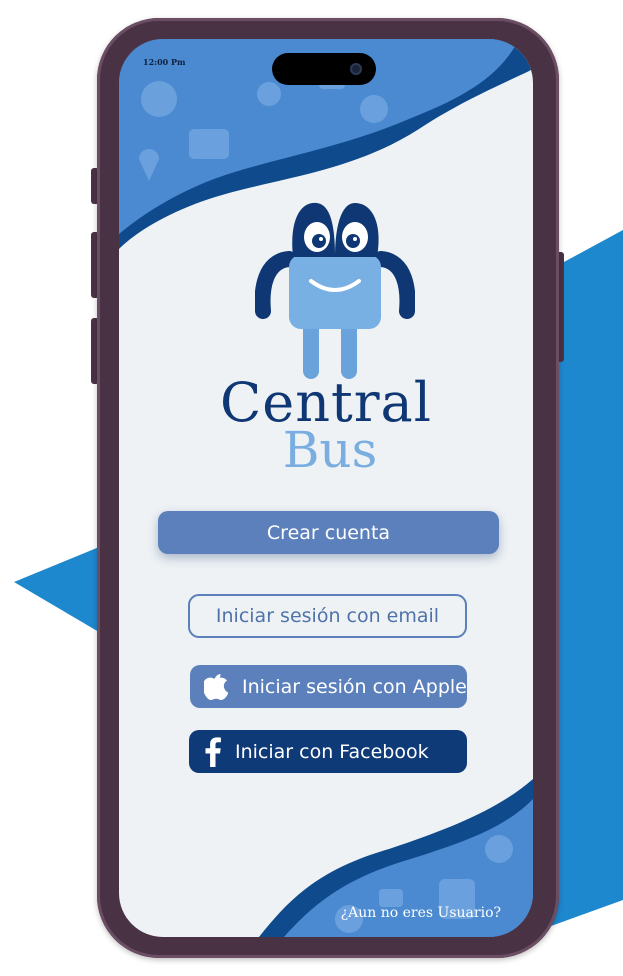  Describe the element at coordinates (213, 751) in the screenshot. I see `facebook-icon` at that location.